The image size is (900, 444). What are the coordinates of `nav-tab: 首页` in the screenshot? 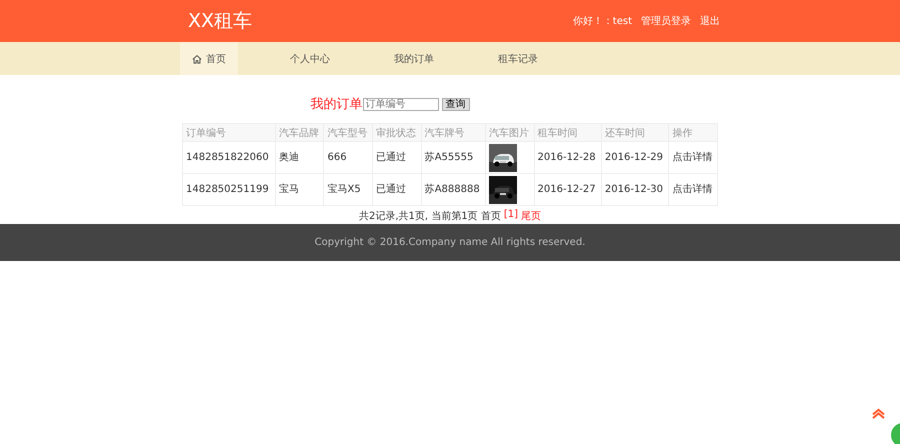 It's located at (209, 58).